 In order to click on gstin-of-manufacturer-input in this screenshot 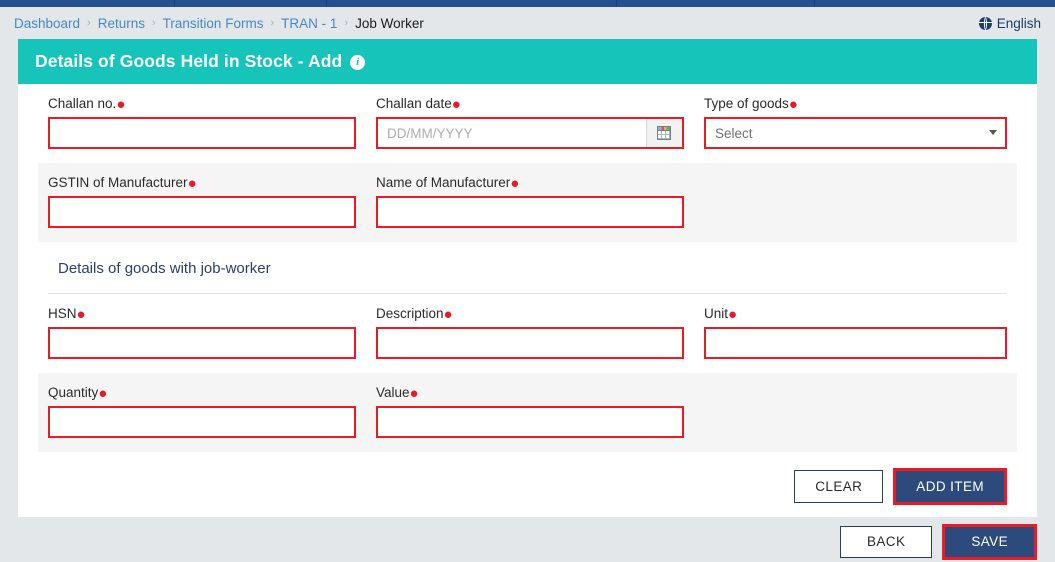, I will do `click(202, 212)`.